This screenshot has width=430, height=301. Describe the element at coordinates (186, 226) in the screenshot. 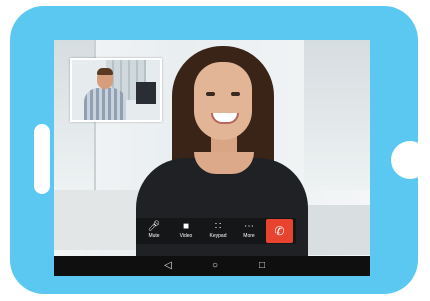

I see `video-off-icon: ■` at that location.